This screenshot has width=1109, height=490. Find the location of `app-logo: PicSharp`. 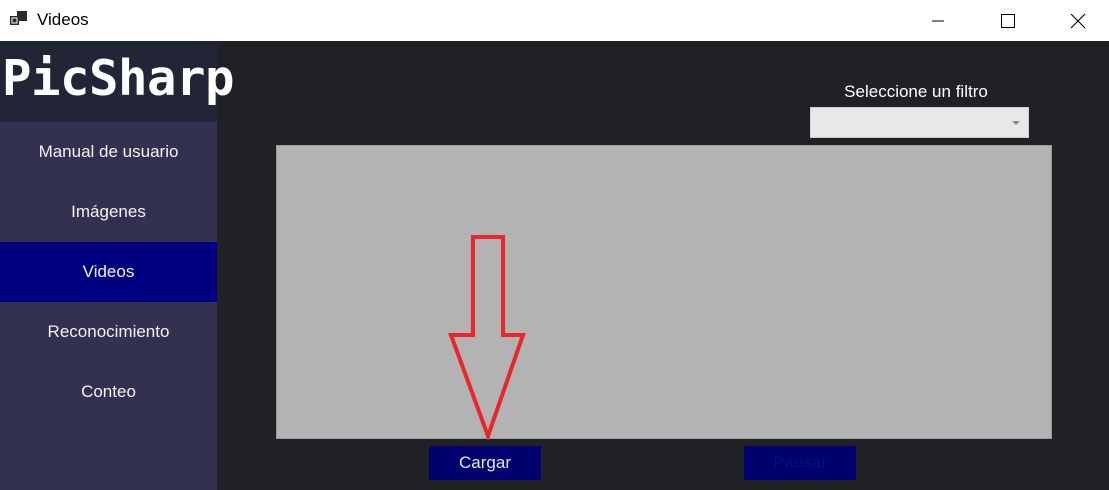

app-logo: PicSharp is located at coordinates (118, 78).